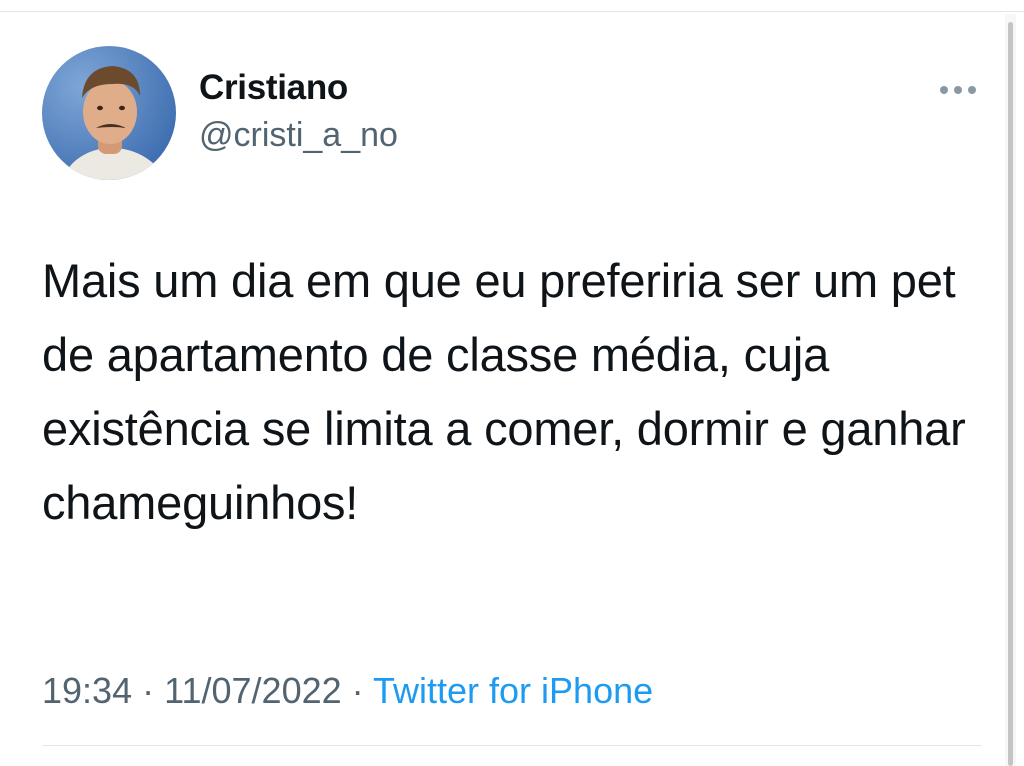 This screenshot has width=1024, height=766. I want to click on avatar-image, so click(109, 113).